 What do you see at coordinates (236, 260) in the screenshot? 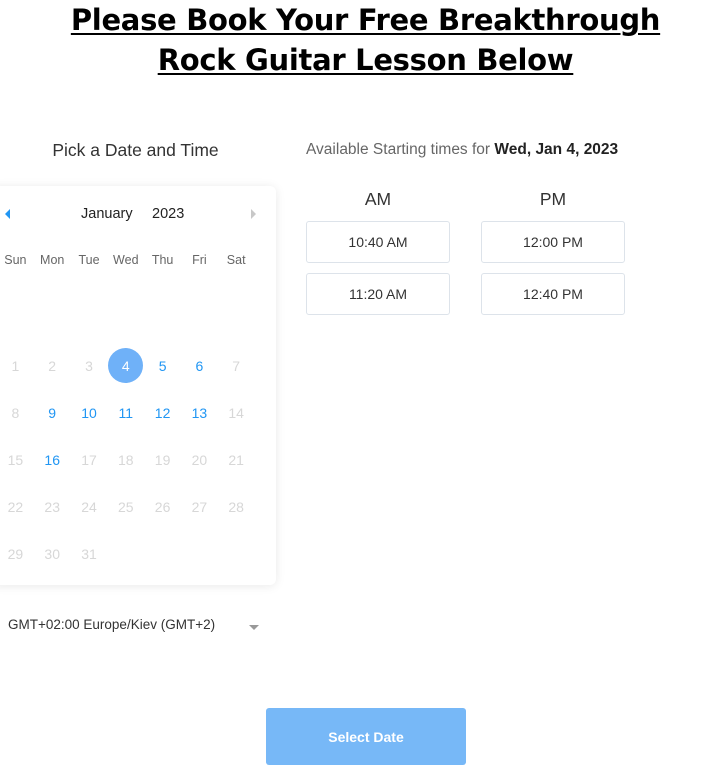
I see `weekday-label: Sat` at bounding box center [236, 260].